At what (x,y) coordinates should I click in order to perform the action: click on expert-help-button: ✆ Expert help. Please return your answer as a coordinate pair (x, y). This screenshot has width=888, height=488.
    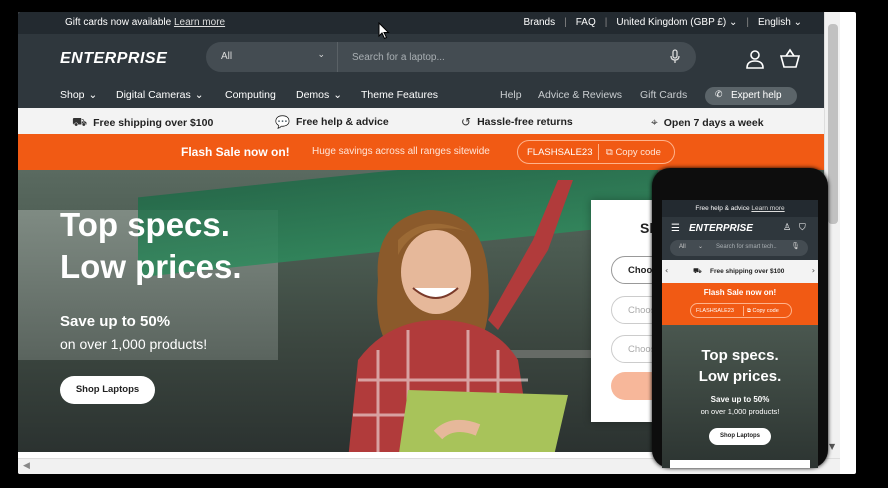
    Looking at the image, I should click on (751, 96).